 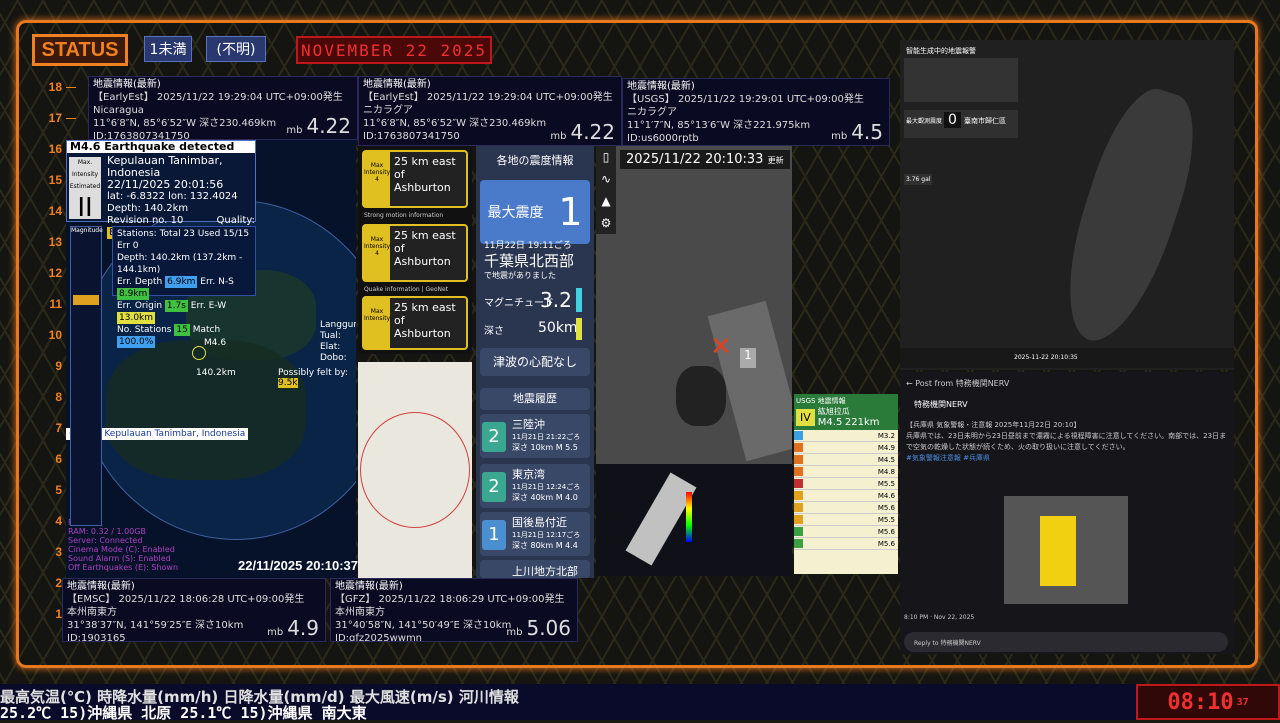 What do you see at coordinates (1067, 404) in the screenshot?
I see `account-name: 特務機関NERV` at bounding box center [1067, 404].